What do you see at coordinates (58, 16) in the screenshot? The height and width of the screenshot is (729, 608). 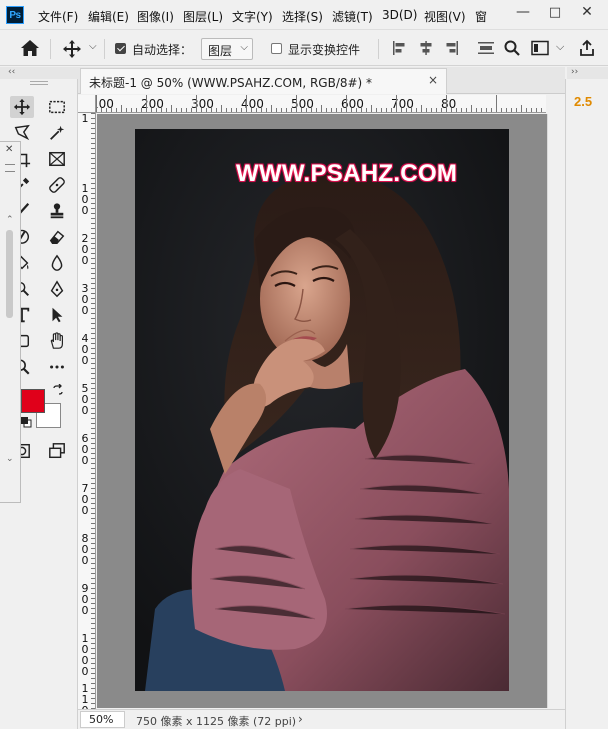 I see `menu-item: 文件(F)` at bounding box center [58, 16].